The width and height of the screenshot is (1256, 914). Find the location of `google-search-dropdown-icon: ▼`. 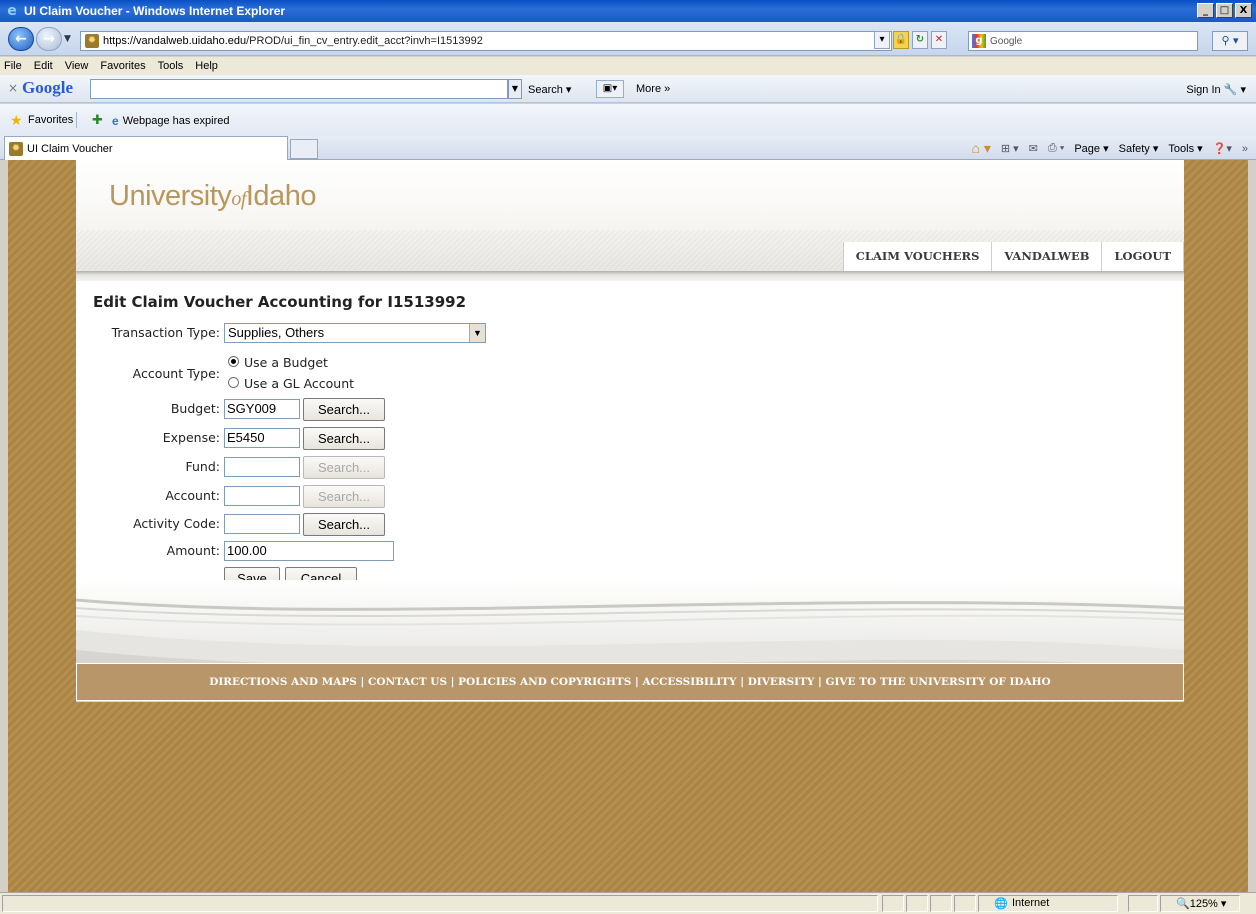

google-search-dropdown-icon: ▼ is located at coordinates (515, 89).